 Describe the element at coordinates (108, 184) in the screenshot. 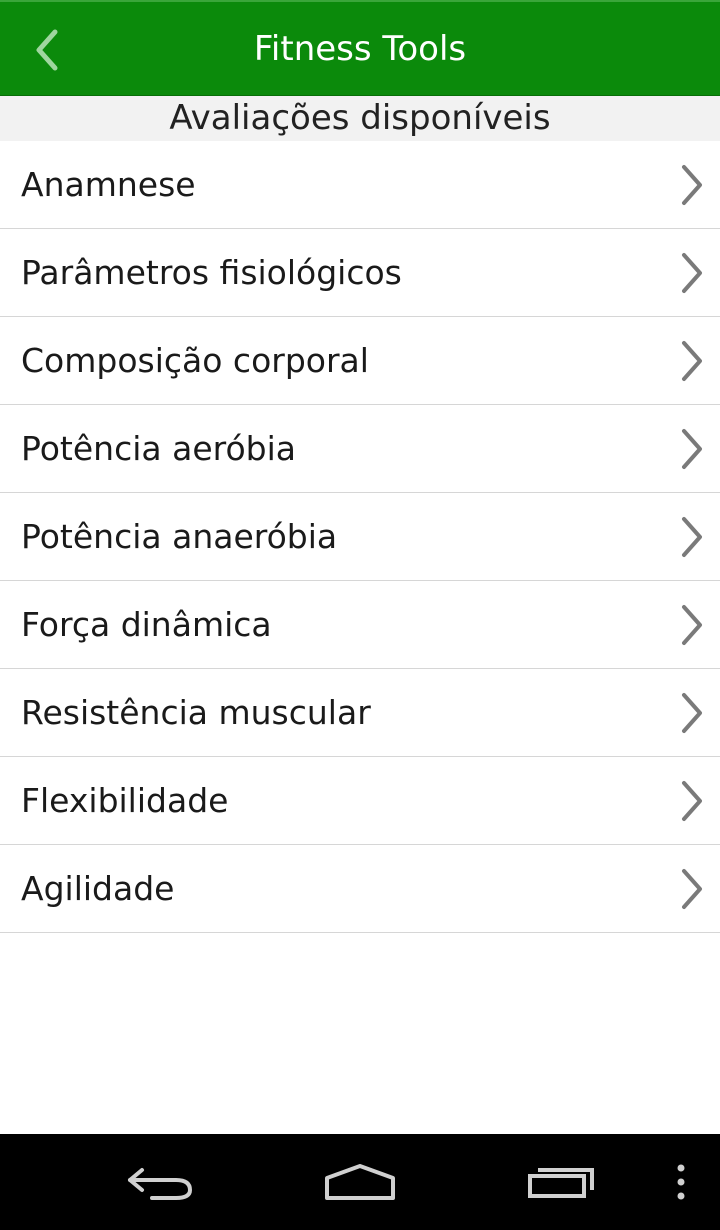

I see `list-item-label: Anamnese` at that location.